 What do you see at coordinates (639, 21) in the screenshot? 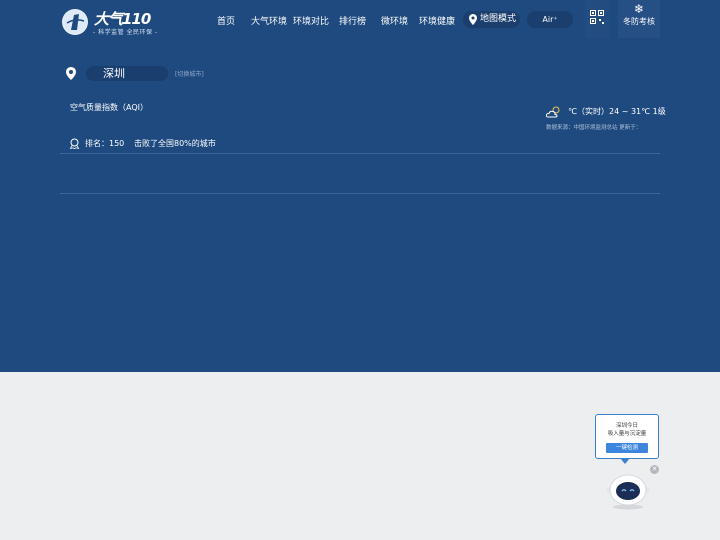
I see `winter-label: 冬防考核` at bounding box center [639, 21].